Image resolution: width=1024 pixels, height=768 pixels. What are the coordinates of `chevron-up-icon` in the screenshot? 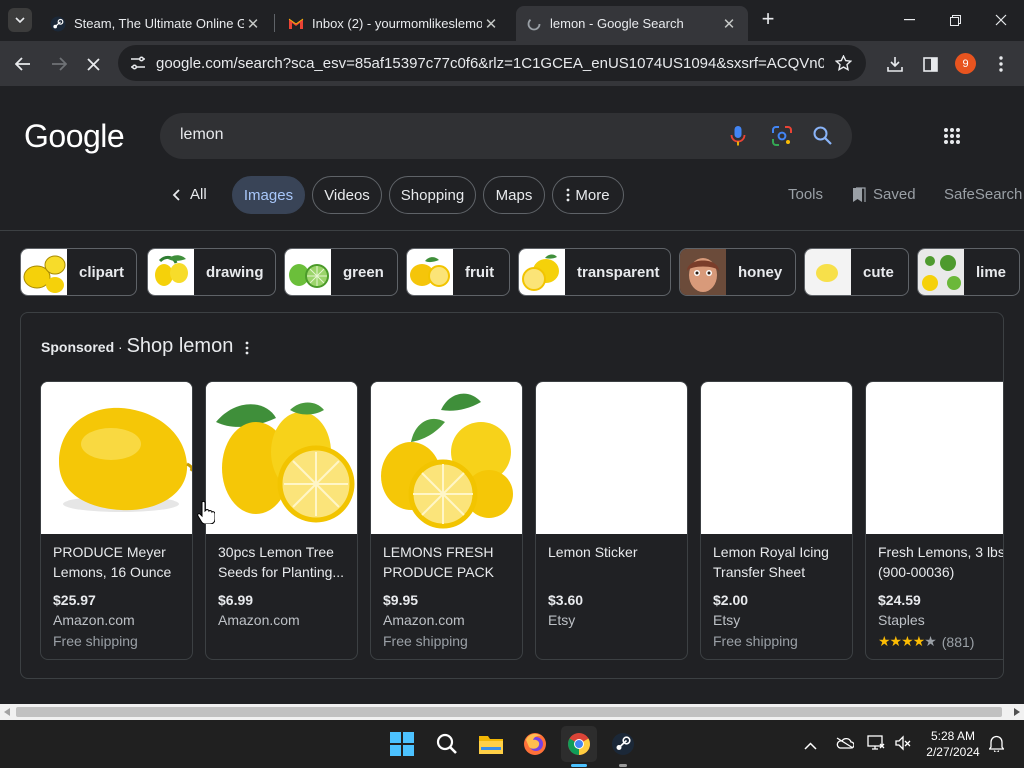 It's located at (810, 746).